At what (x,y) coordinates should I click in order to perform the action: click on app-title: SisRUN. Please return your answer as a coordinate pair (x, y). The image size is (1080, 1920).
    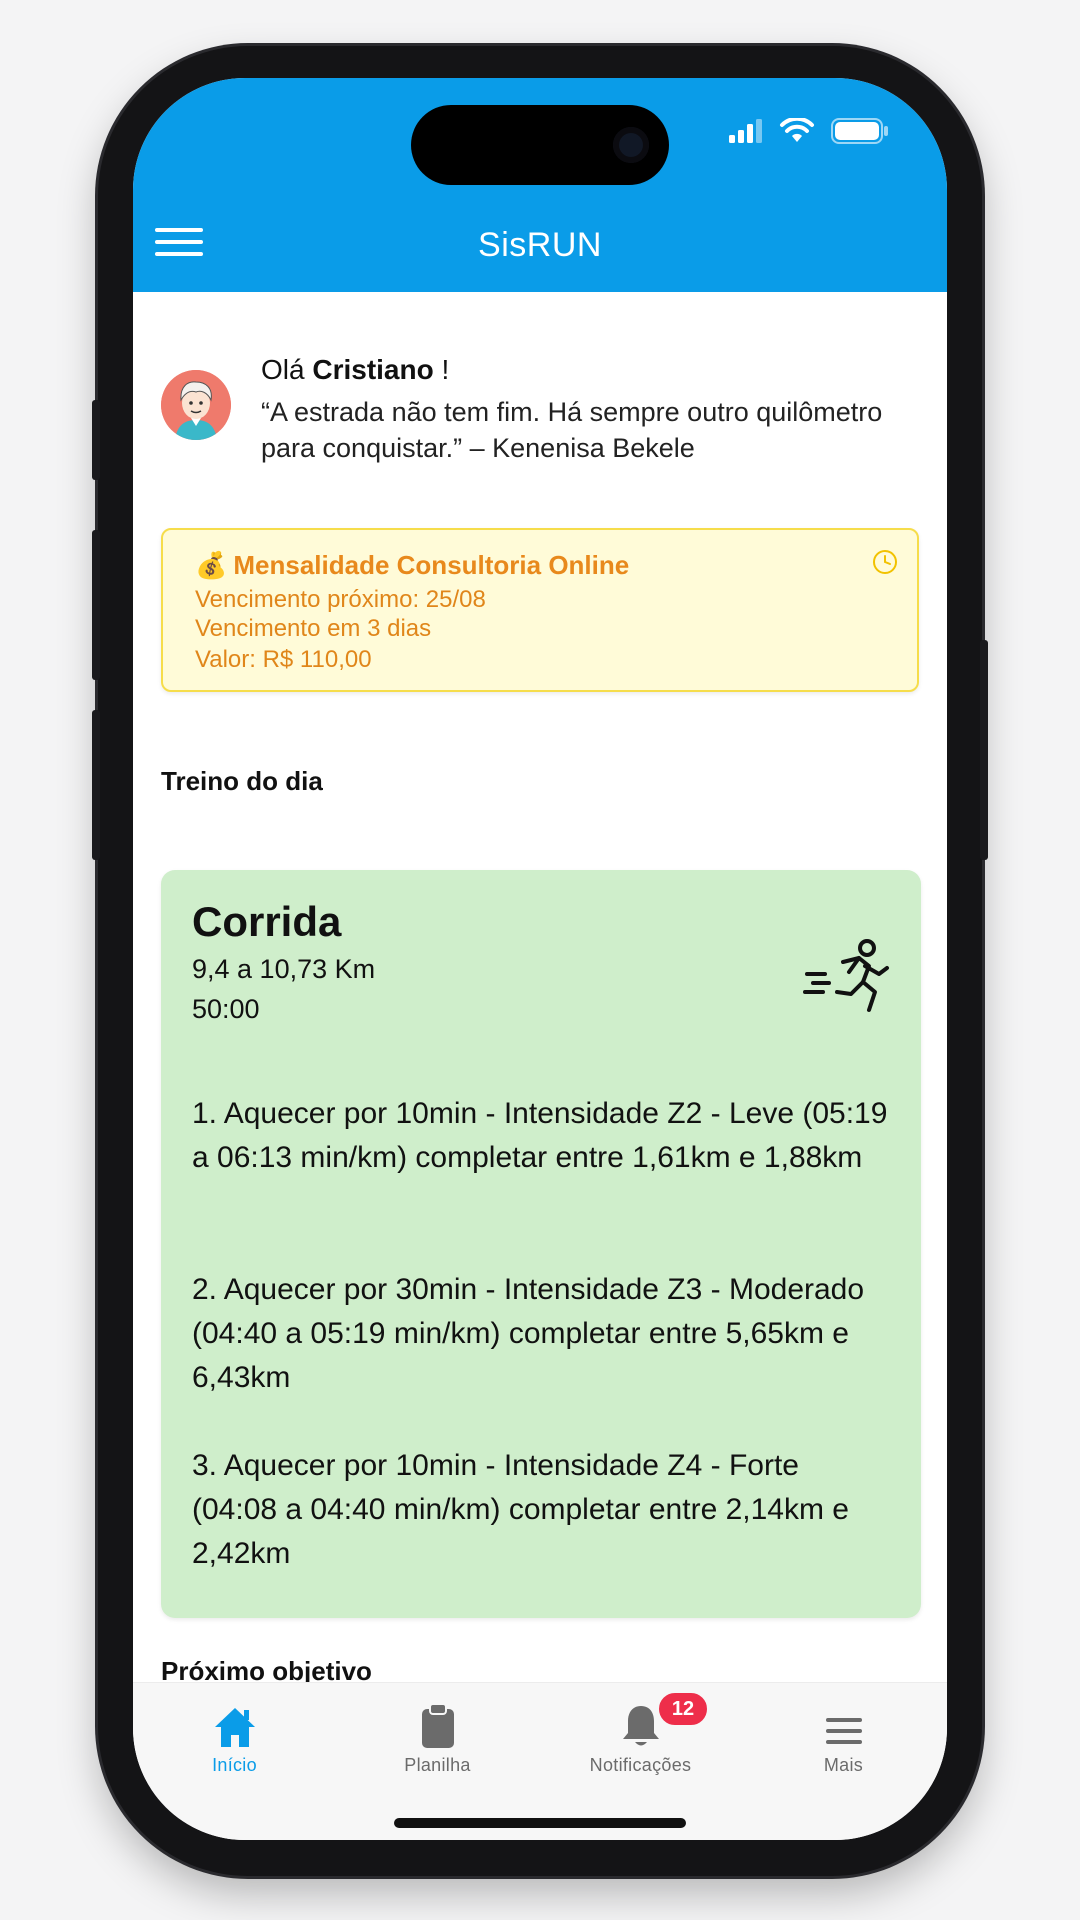
    Looking at the image, I should click on (540, 244).